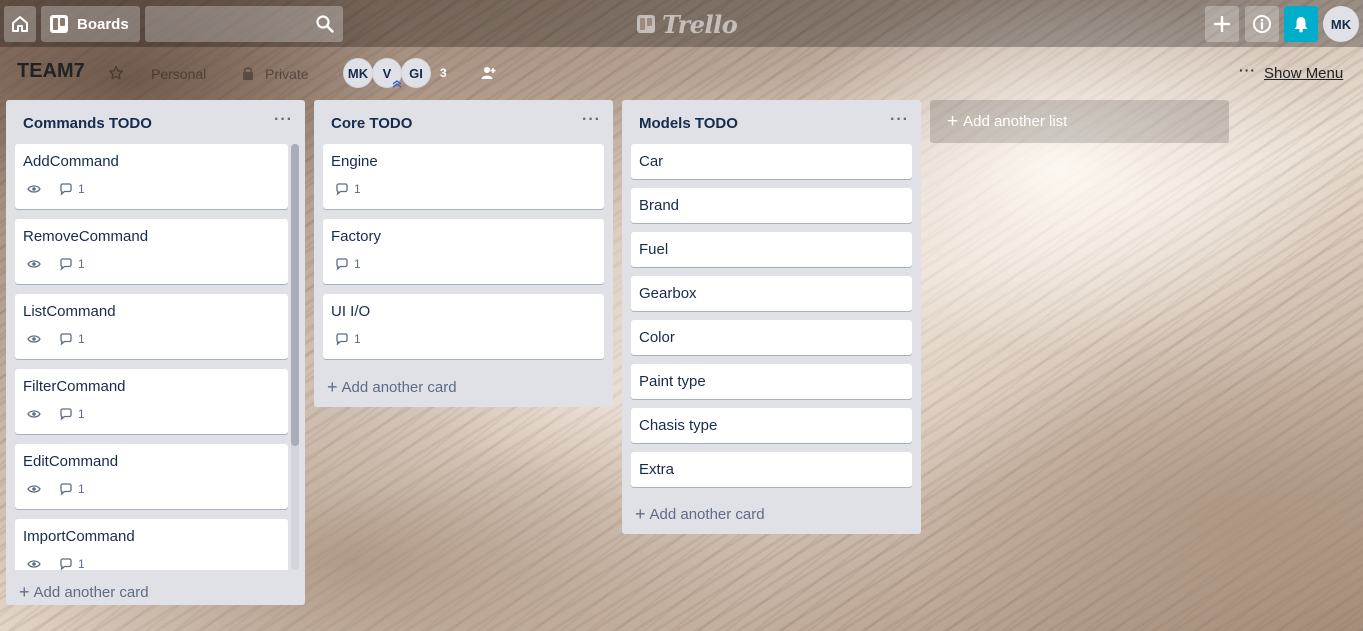  I want to click on list-header: Commands TODO ···, so click(155, 122).